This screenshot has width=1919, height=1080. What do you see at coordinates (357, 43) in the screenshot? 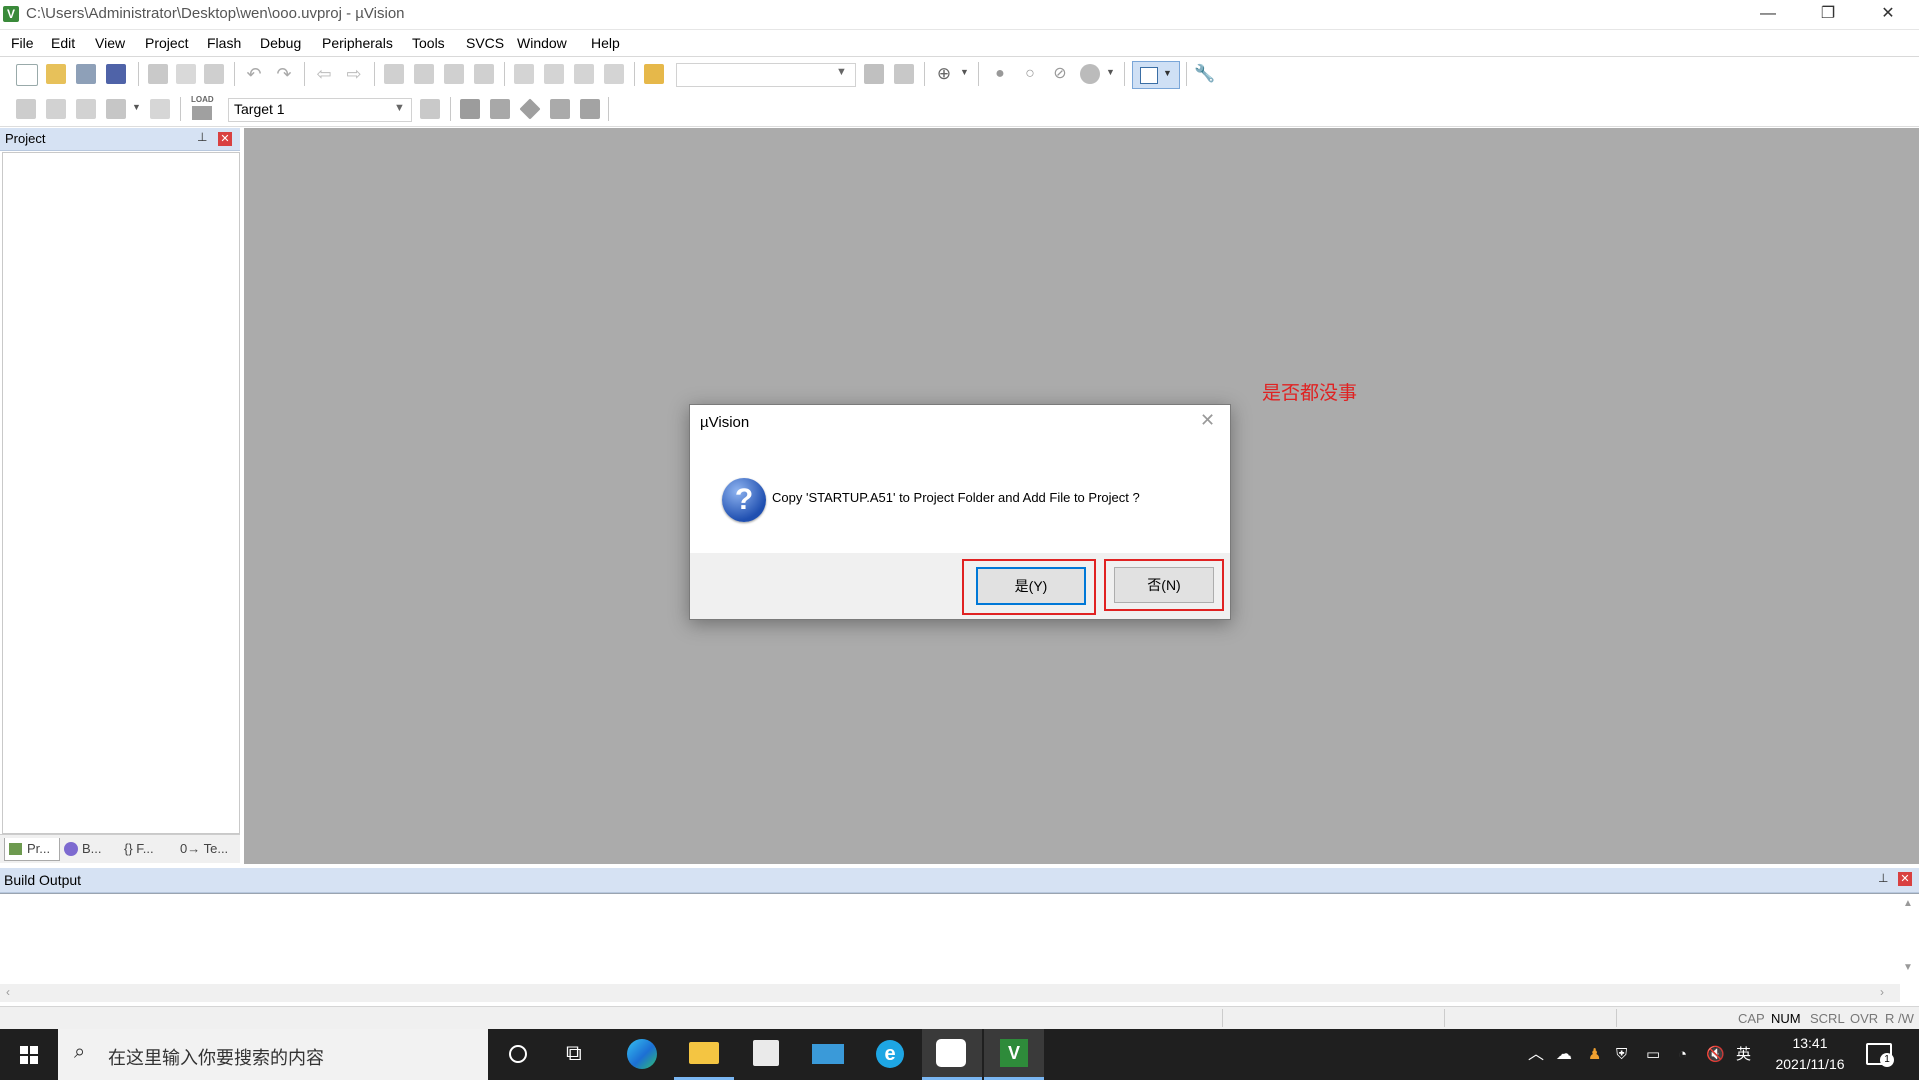
I see `menu-peripherals: Peripherals` at bounding box center [357, 43].